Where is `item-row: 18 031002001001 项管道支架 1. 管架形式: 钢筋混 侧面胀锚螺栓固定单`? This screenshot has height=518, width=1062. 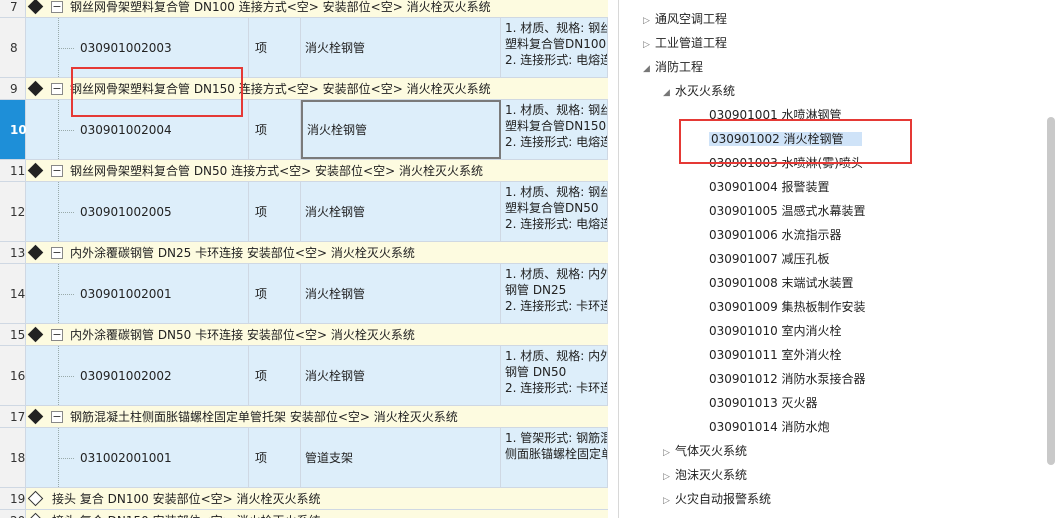 item-row: 18 031002001001 项管道支架 1. 管架形式: 钢筋混 侧面胀锚螺栓固定单 is located at coordinates (304, 458).